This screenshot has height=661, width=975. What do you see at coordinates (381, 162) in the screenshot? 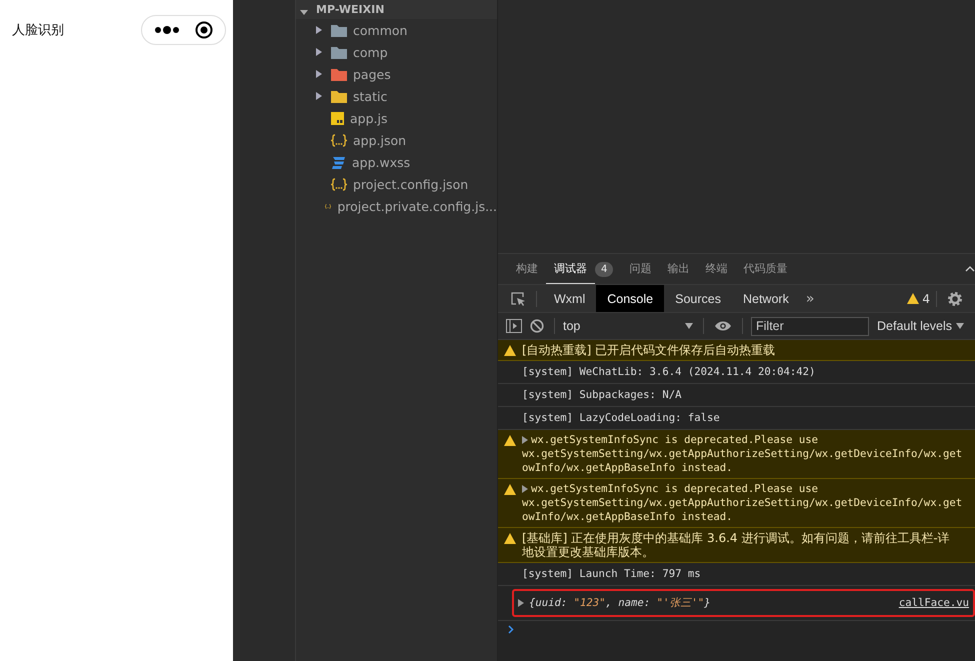
I see `file-name: app.wxss` at bounding box center [381, 162].